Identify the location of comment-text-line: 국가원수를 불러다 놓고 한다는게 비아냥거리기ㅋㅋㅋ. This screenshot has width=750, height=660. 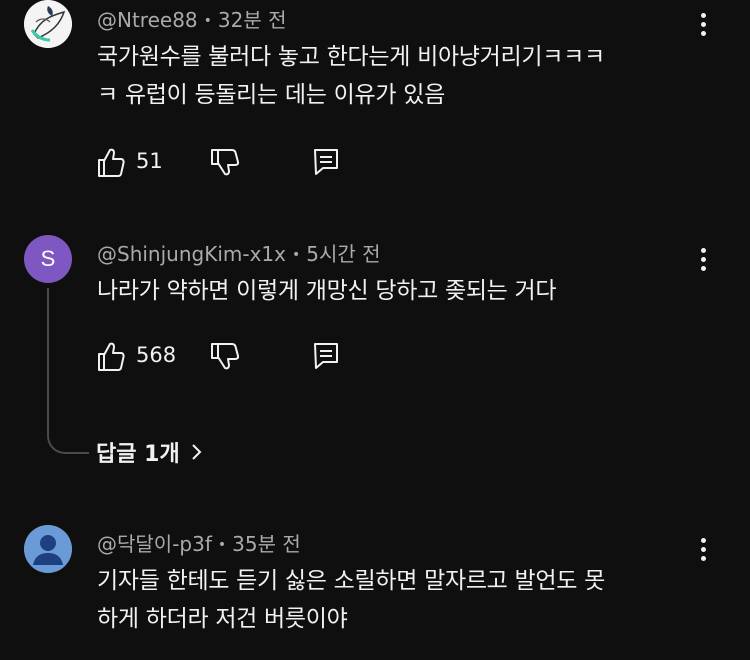
(351, 57).